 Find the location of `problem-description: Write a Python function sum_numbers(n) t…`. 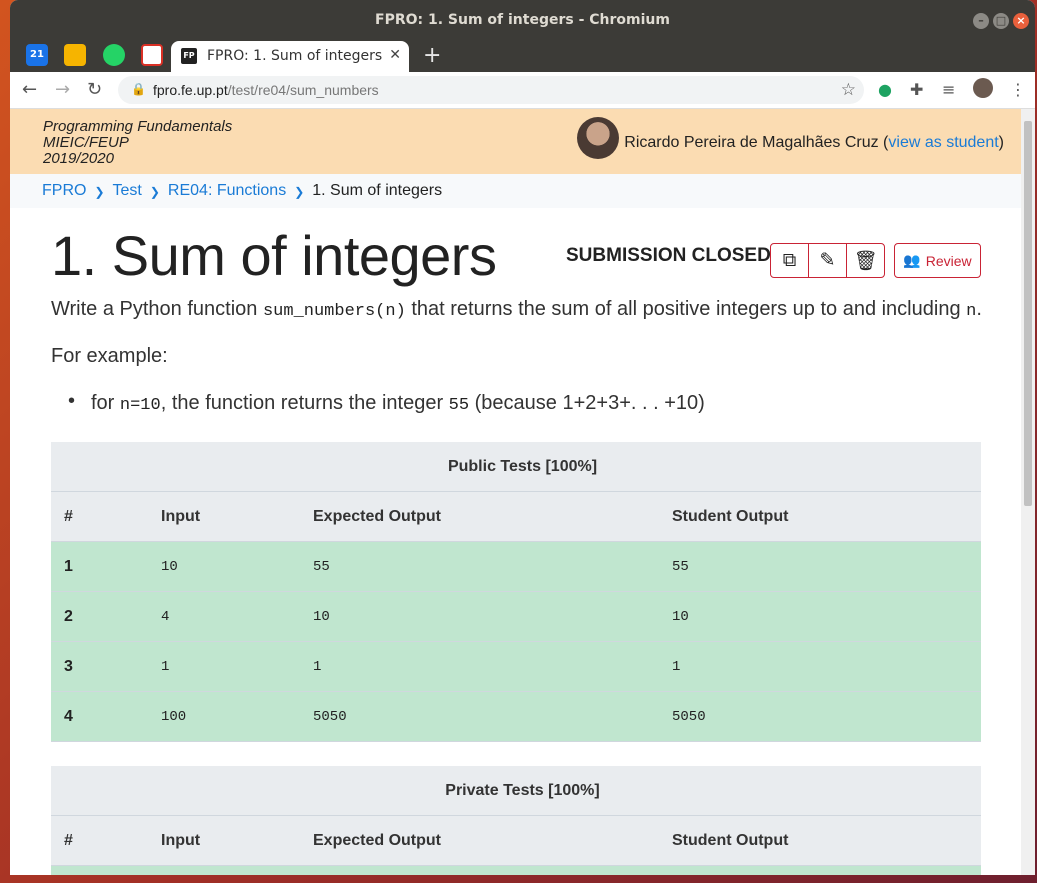

problem-description: Write a Python function sum_numbers(n) t… is located at coordinates (516, 309).